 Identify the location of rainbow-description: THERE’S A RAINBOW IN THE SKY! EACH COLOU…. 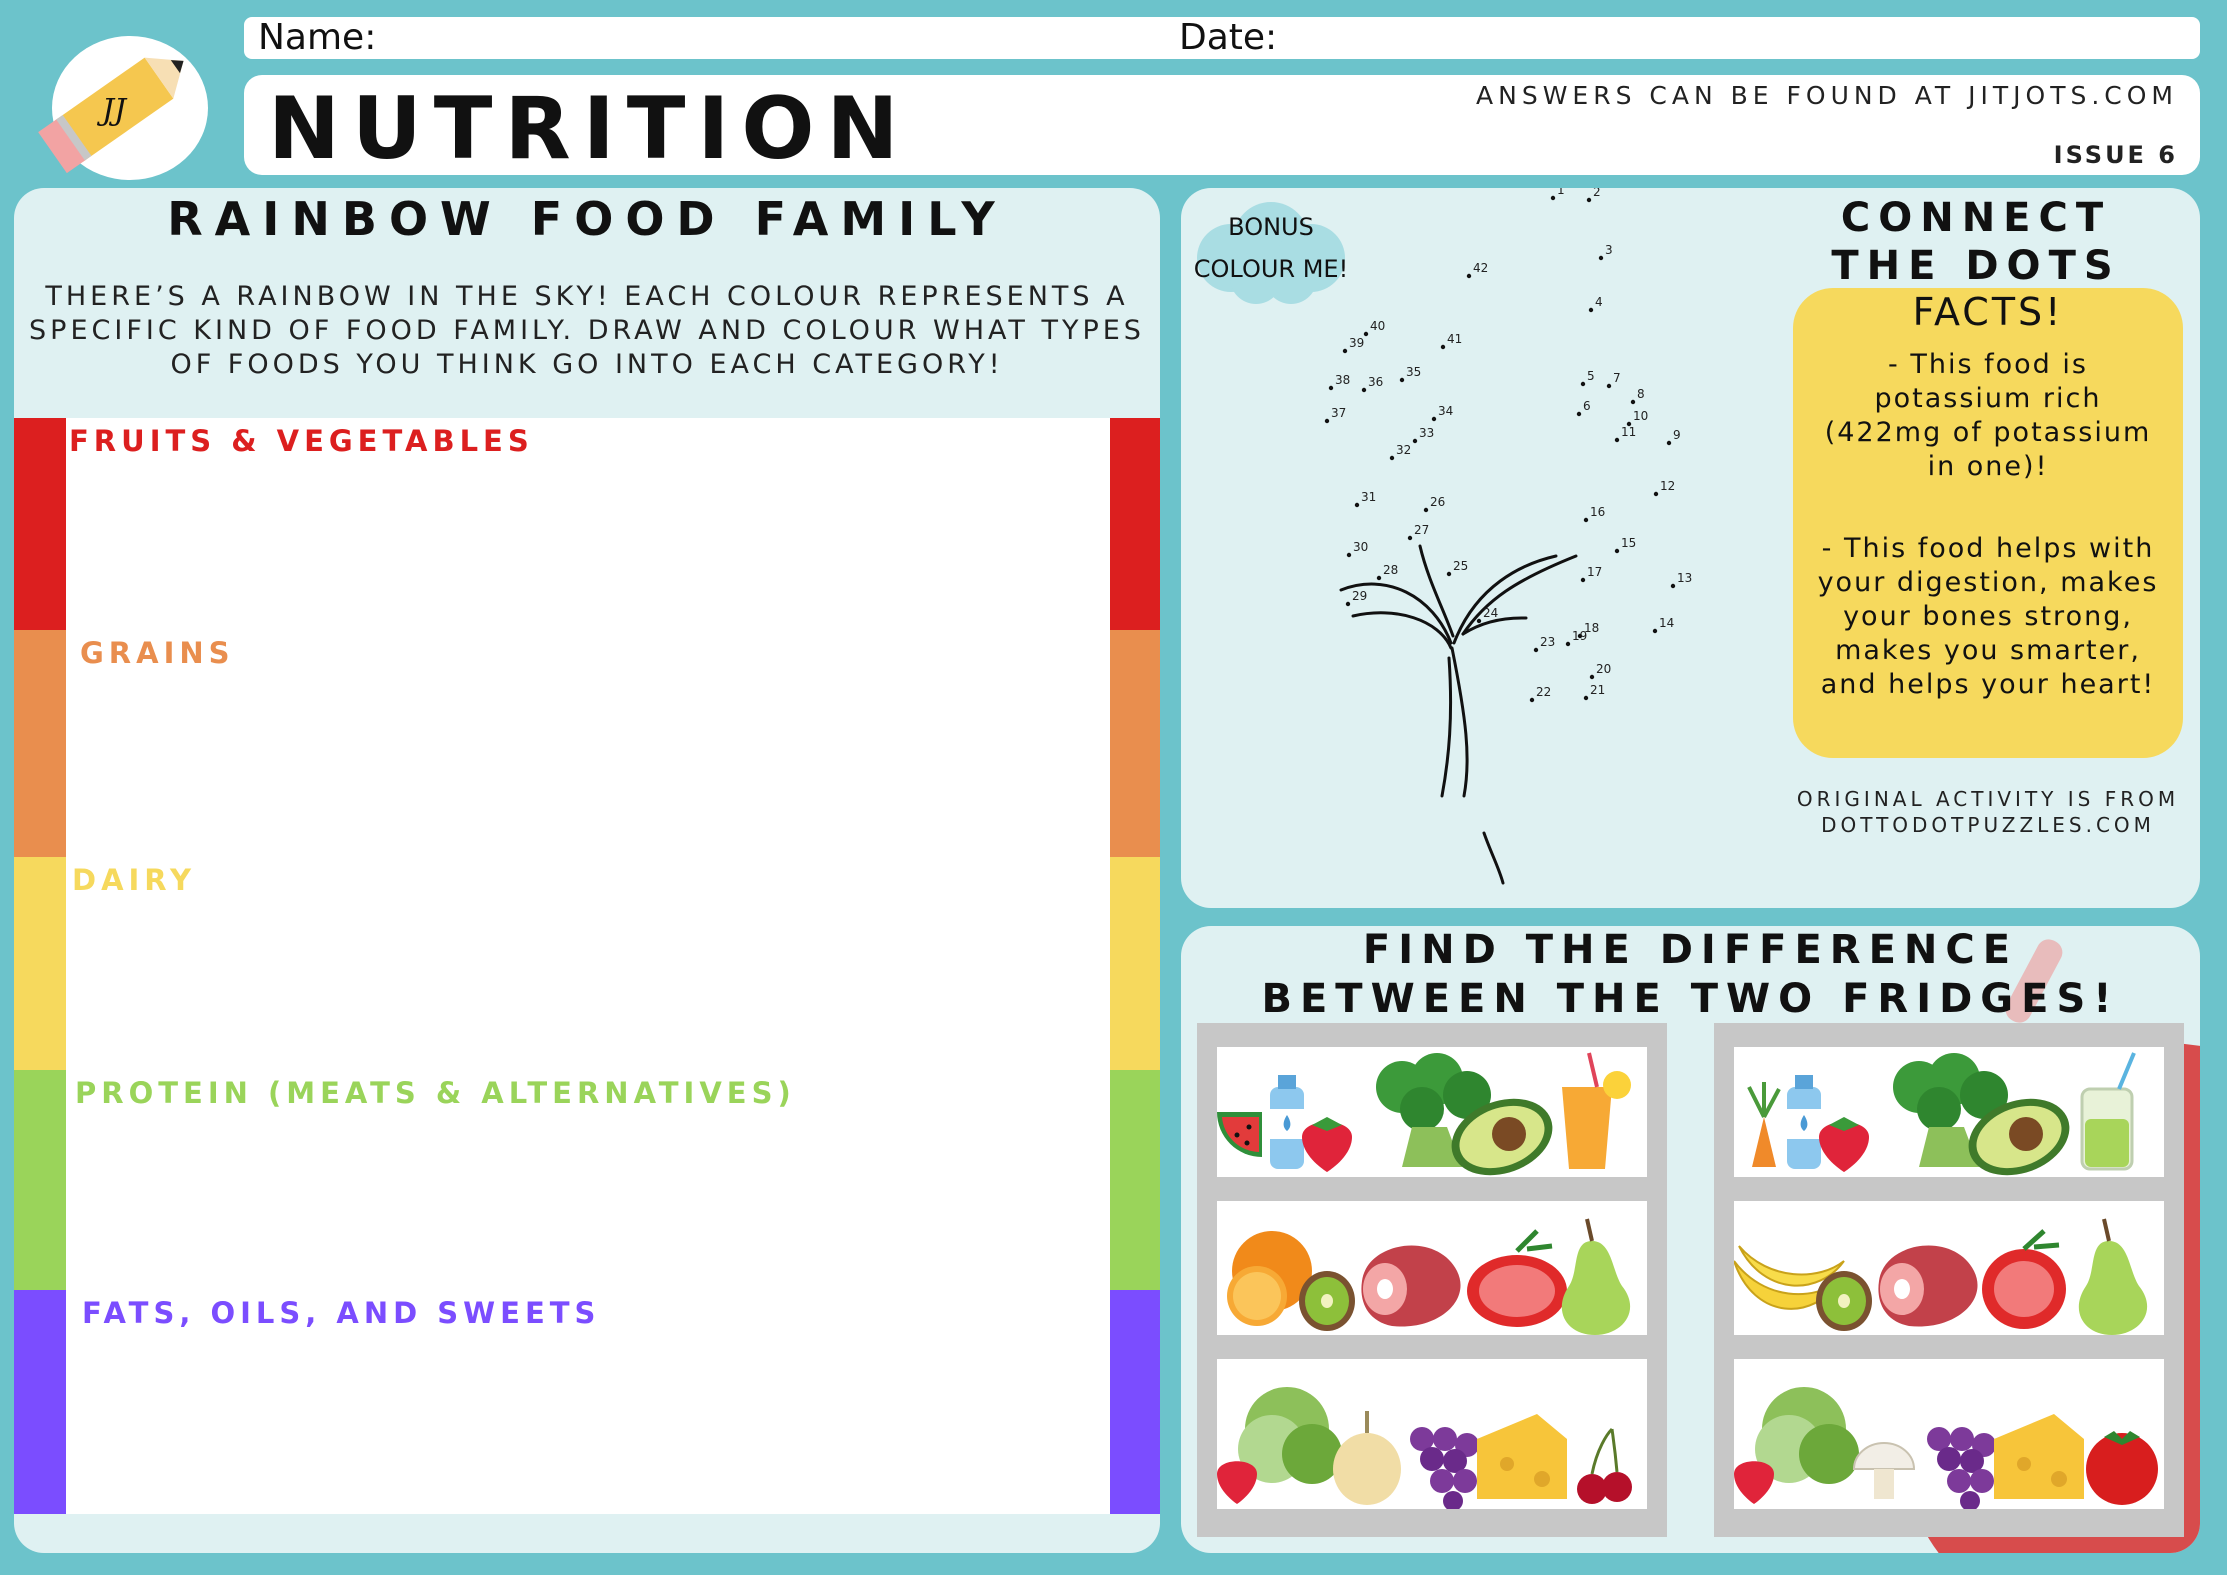
(587, 330).